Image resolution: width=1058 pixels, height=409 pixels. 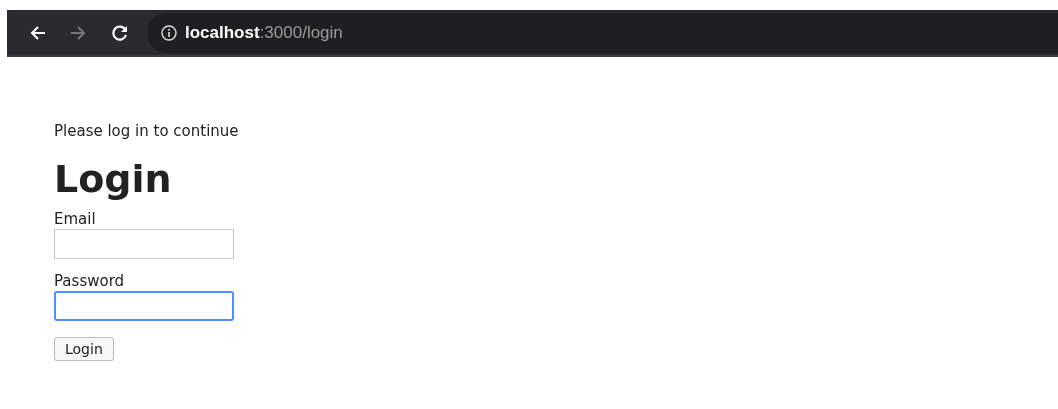 What do you see at coordinates (89, 281) in the screenshot?
I see `field-label: Password` at bounding box center [89, 281].